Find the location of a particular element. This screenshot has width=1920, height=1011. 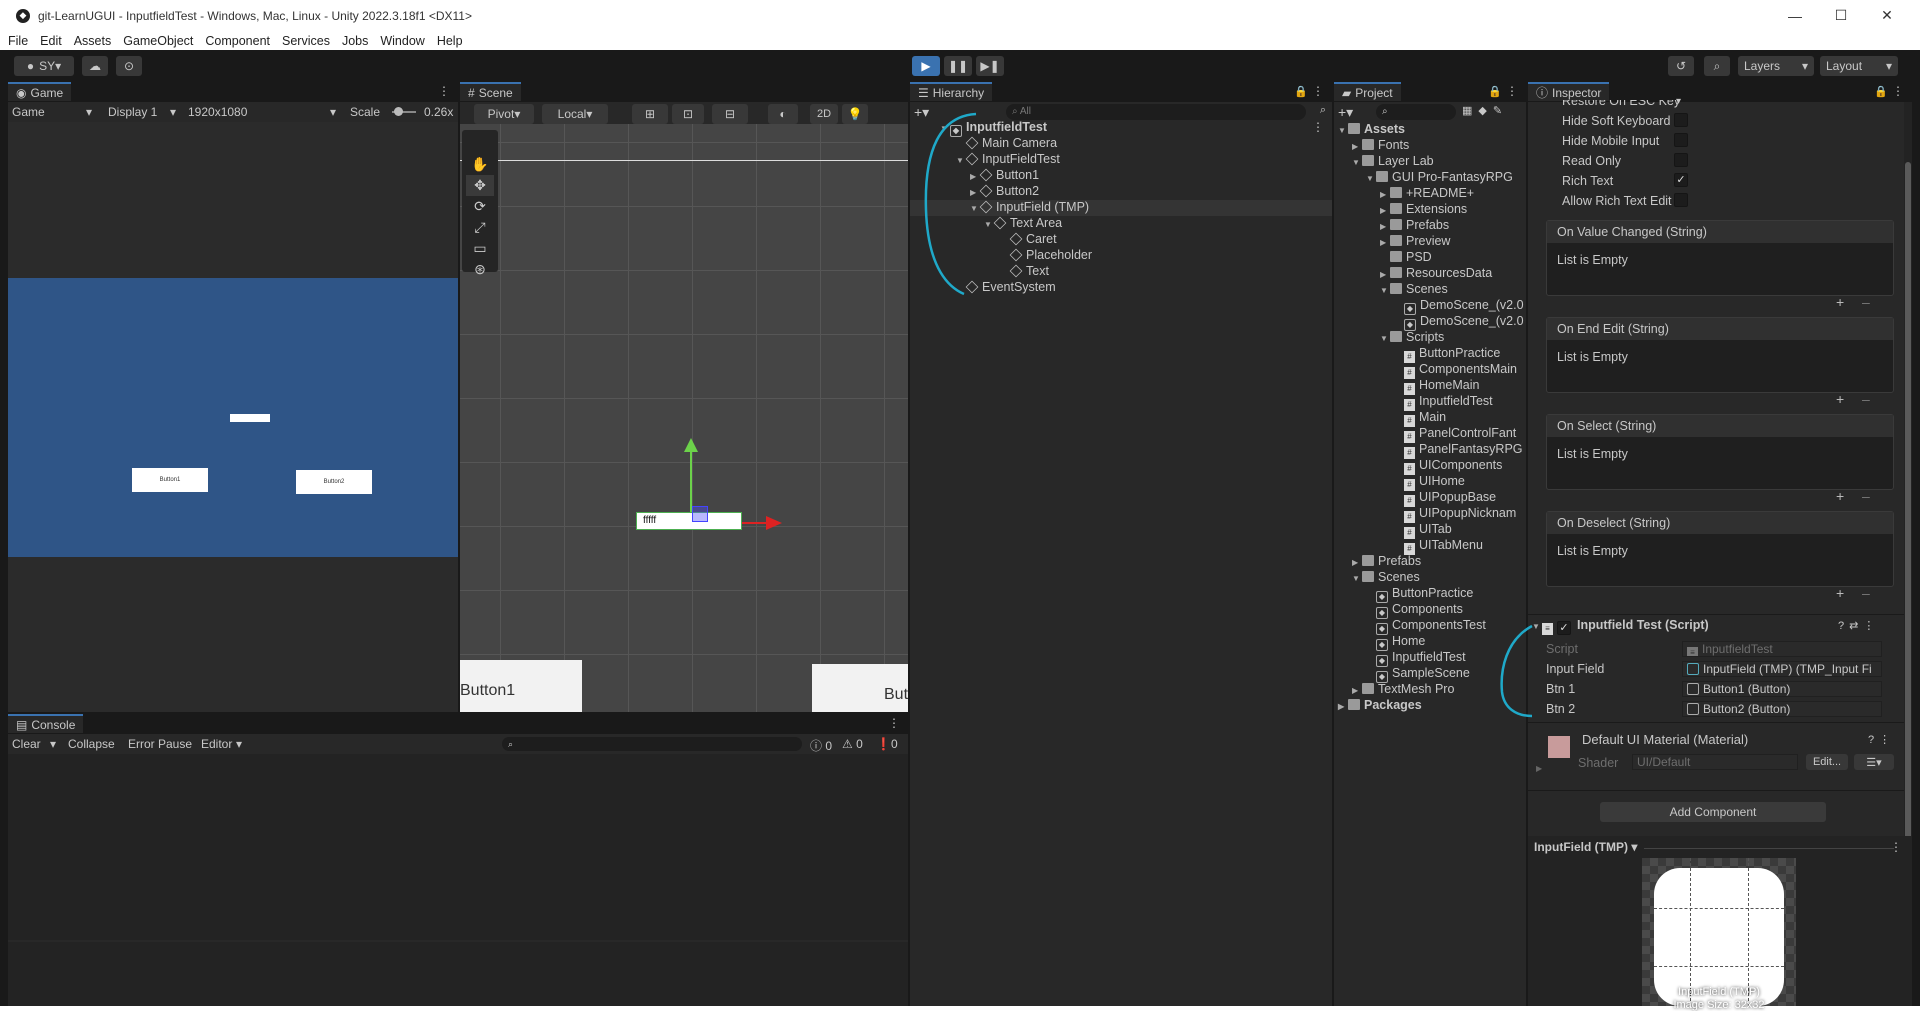

project-item: # PanelControlFant is located at coordinates (1455, 434).